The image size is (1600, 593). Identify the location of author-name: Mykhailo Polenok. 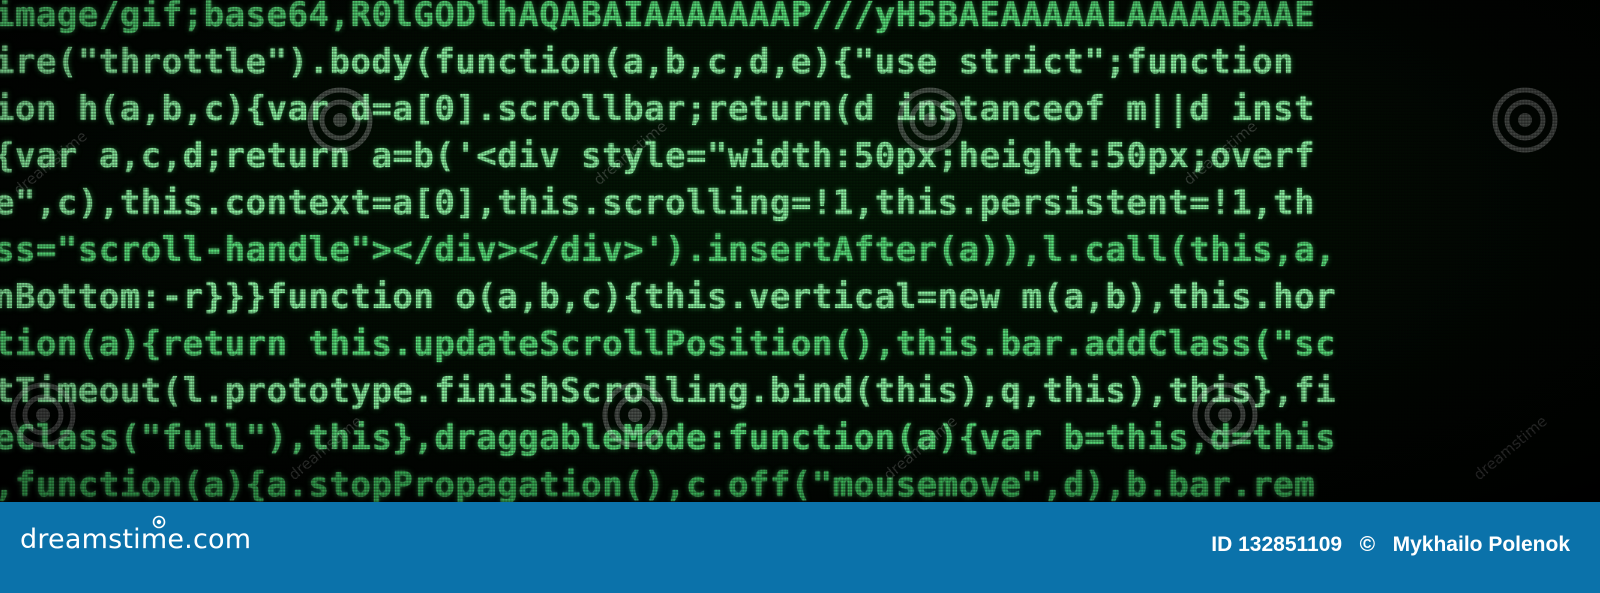
(1481, 544).